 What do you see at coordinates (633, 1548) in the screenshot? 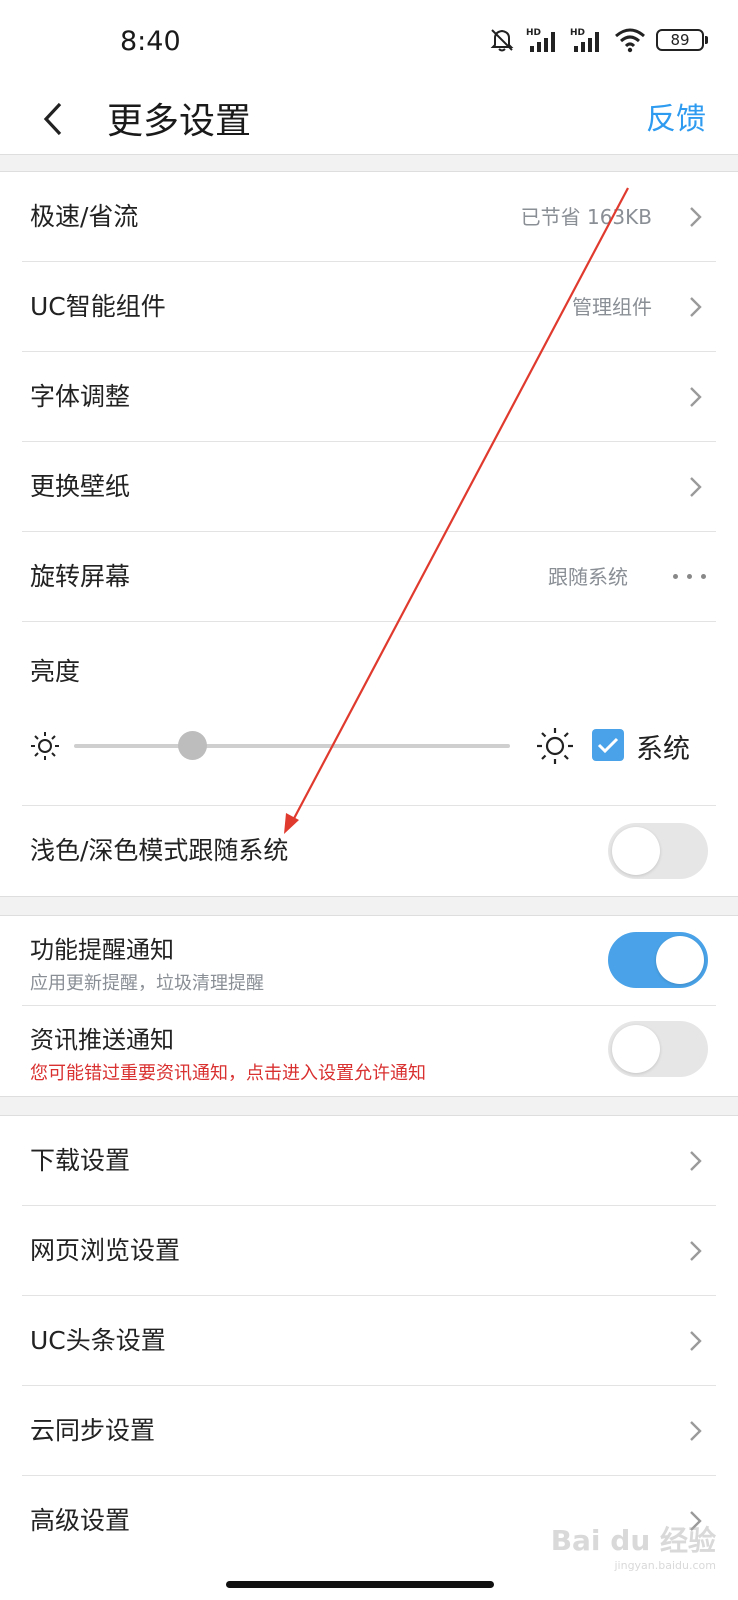
I see `watermark-logo: Bai du 经验 jingyan.baidu.com` at bounding box center [633, 1548].